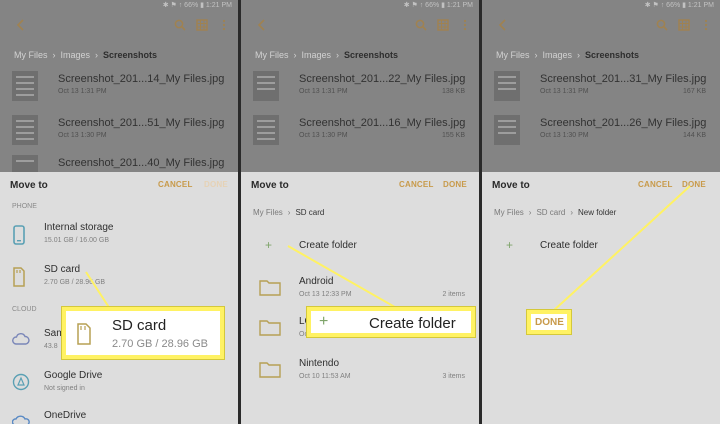  I want to click on plus-icon: +, so click(324, 321).